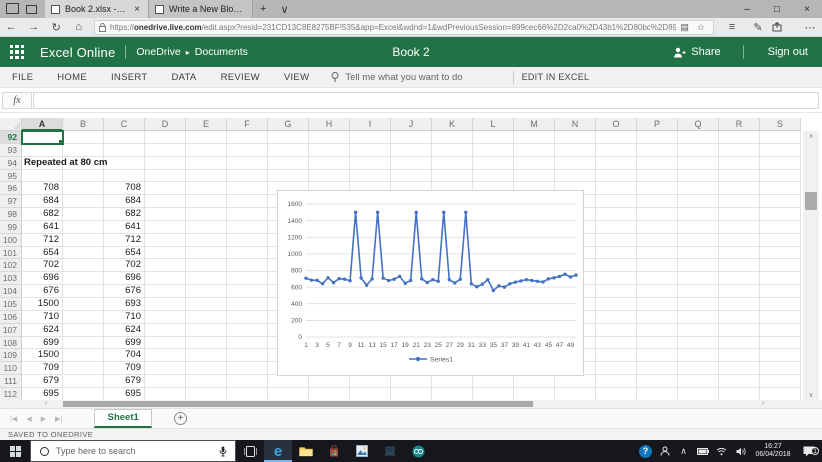  I want to click on breadcrumb-onedrive: OneDrive, so click(158, 52).